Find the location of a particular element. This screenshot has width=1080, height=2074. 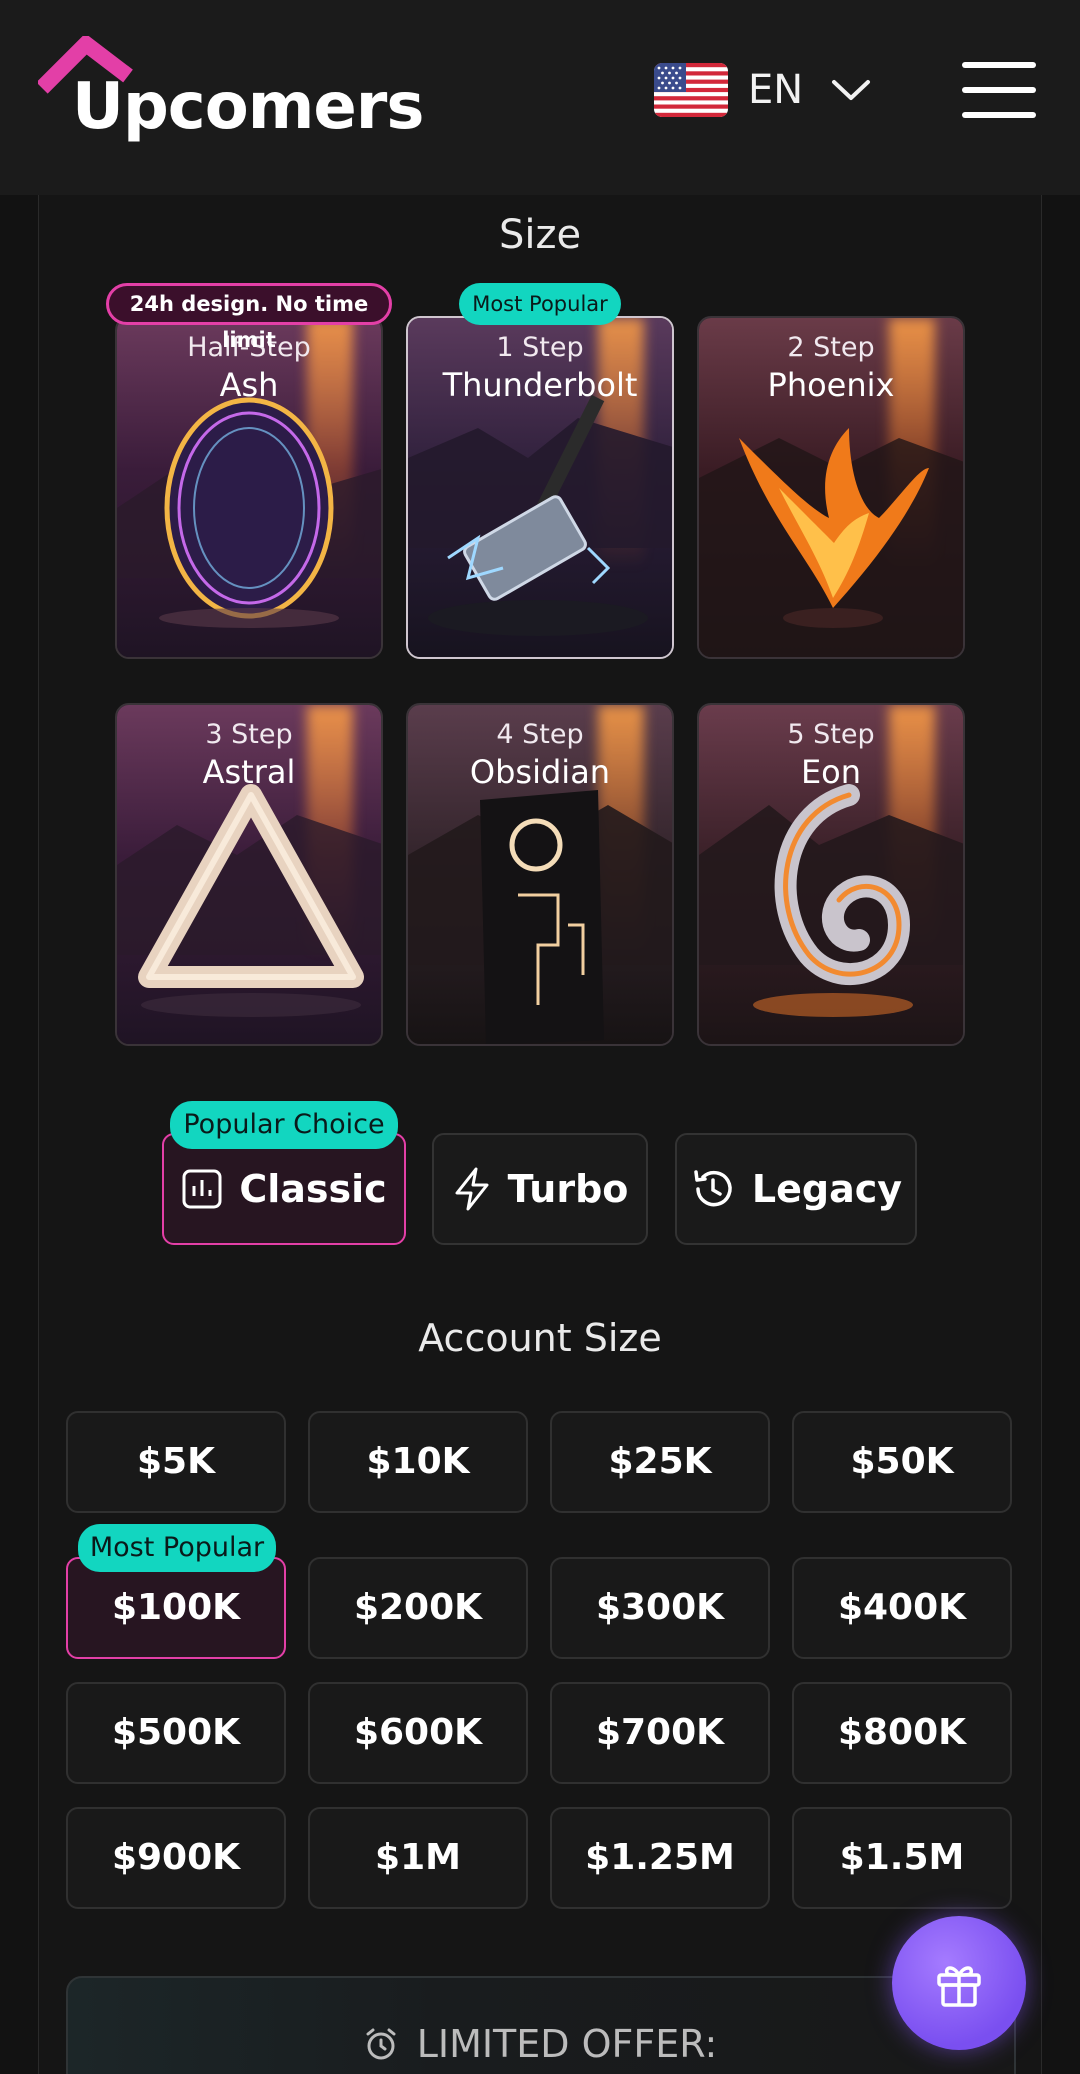

account-size-option: $10K is located at coordinates (418, 1462).